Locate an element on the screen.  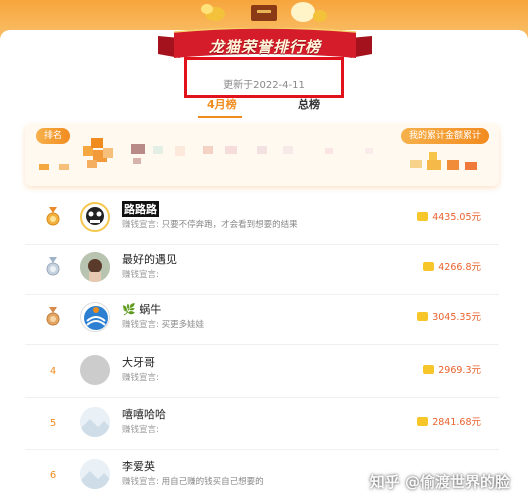
user-name: 大牙哥 is located at coordinates (138, 362).